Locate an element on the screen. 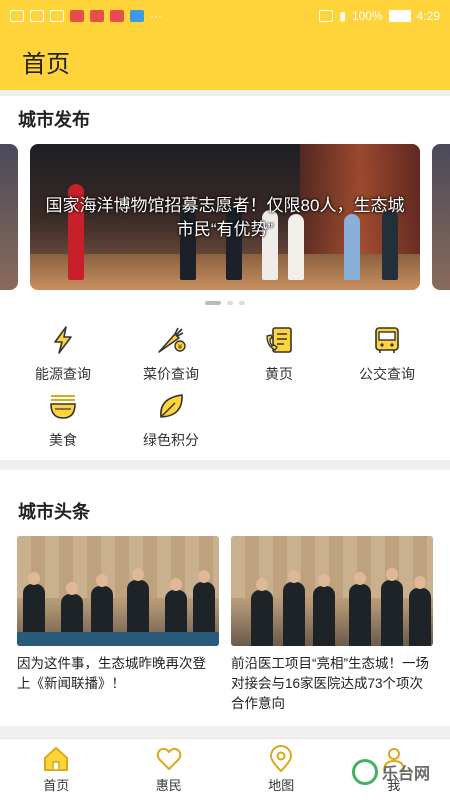 This screenshot has height=800, width=450. news-title: 因为这件事，生态城昨晚再次登上《新闻联播》！ is located at coordinates (111, 673).